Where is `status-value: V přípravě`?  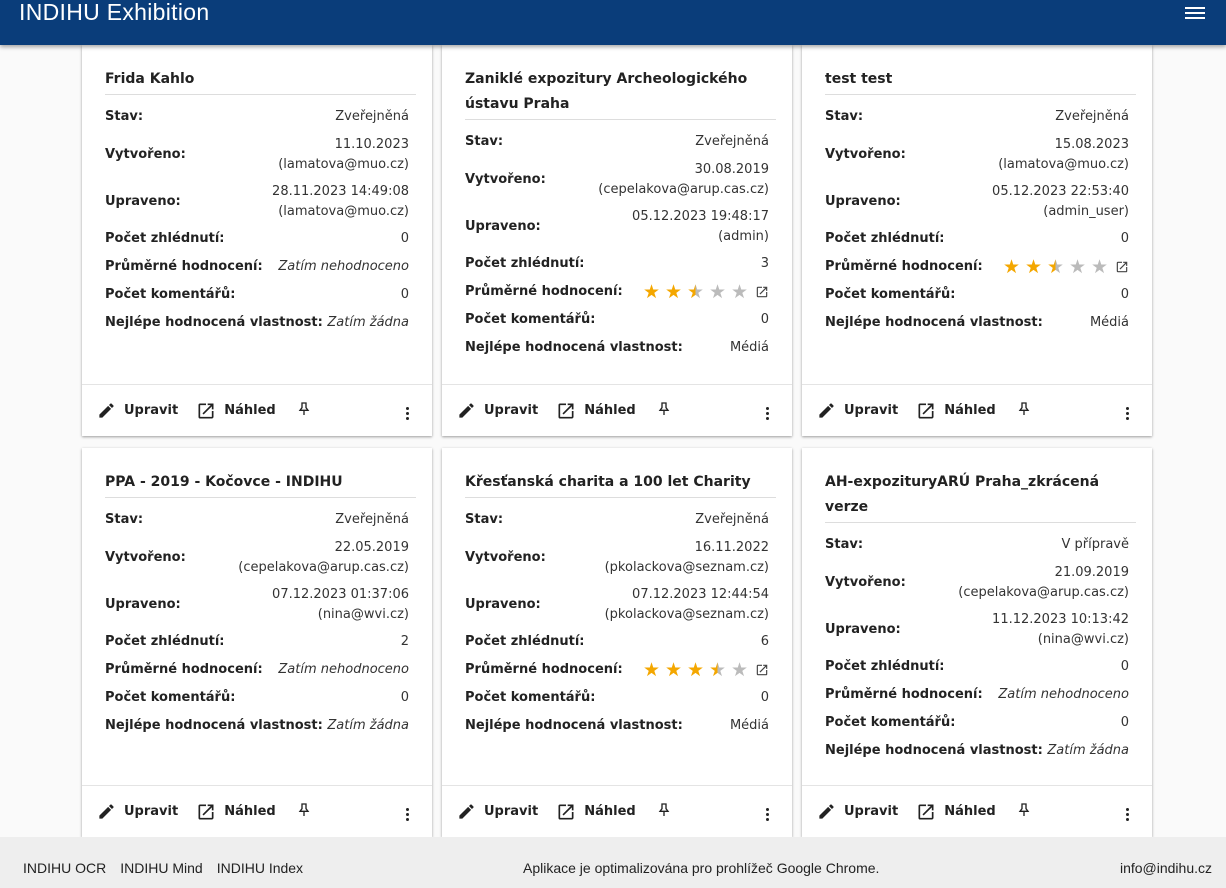 status-value: V přípravě is located at coordinates (1095, 544).